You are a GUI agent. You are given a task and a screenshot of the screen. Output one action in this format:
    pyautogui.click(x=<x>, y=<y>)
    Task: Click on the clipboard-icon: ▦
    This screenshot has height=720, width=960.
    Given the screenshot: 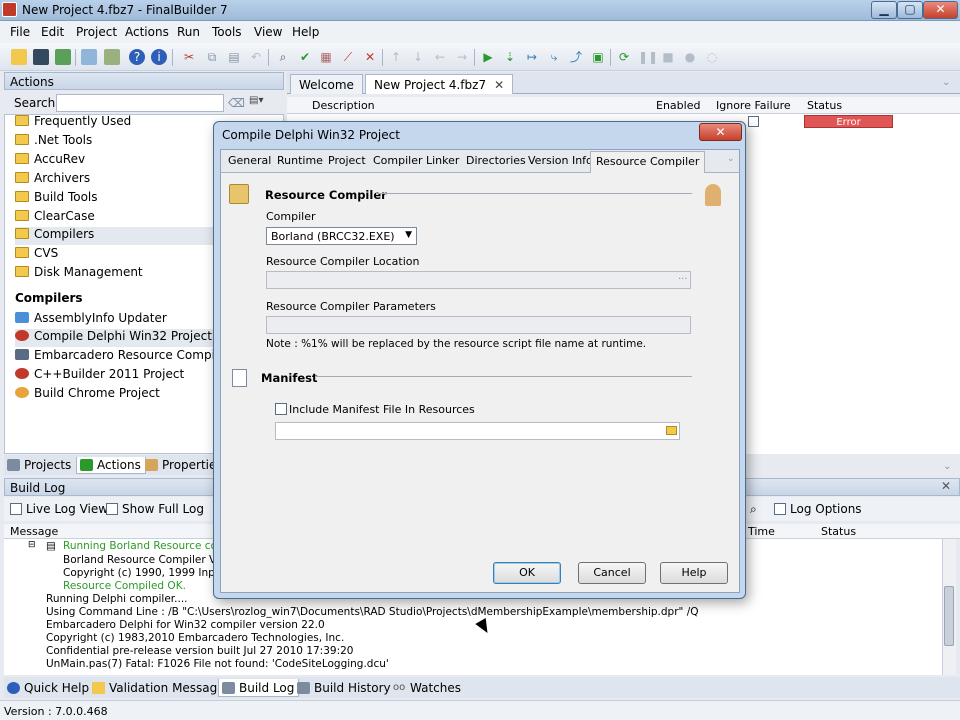 What is the action you would take?
    pyautogui.click(x=326, y=57)
    